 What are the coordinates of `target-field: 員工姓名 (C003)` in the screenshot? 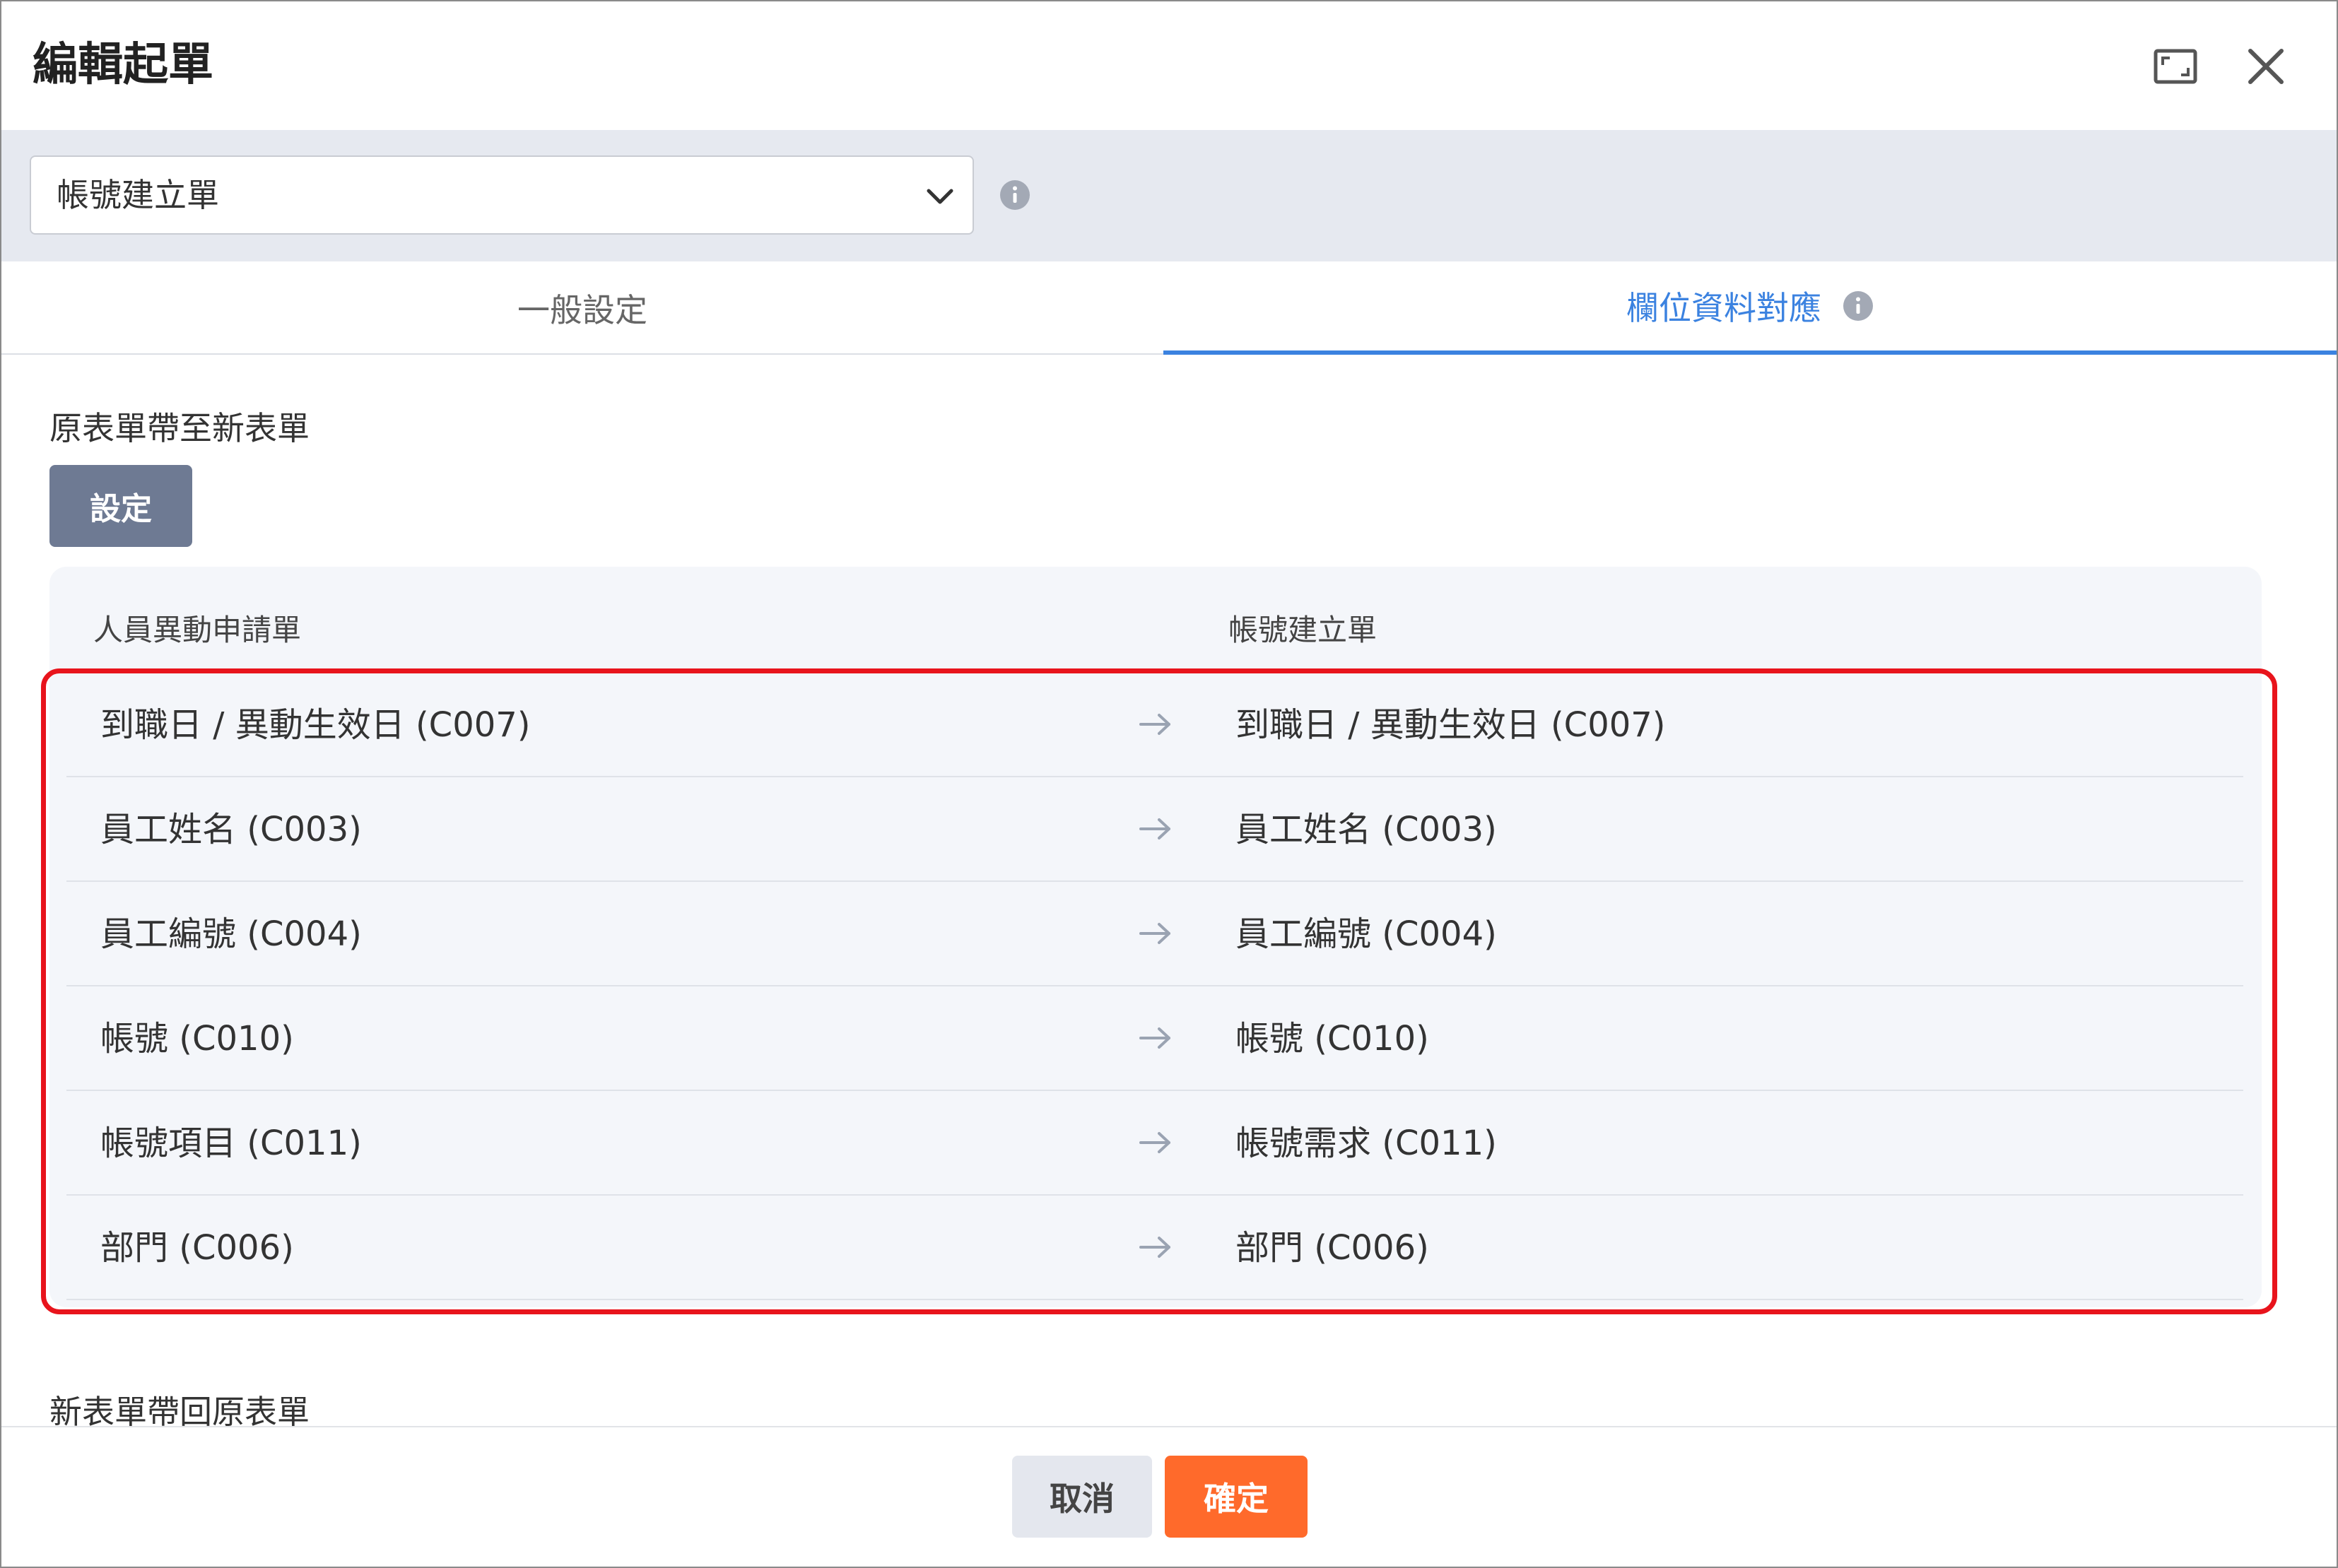 It's located at (1366, 829).